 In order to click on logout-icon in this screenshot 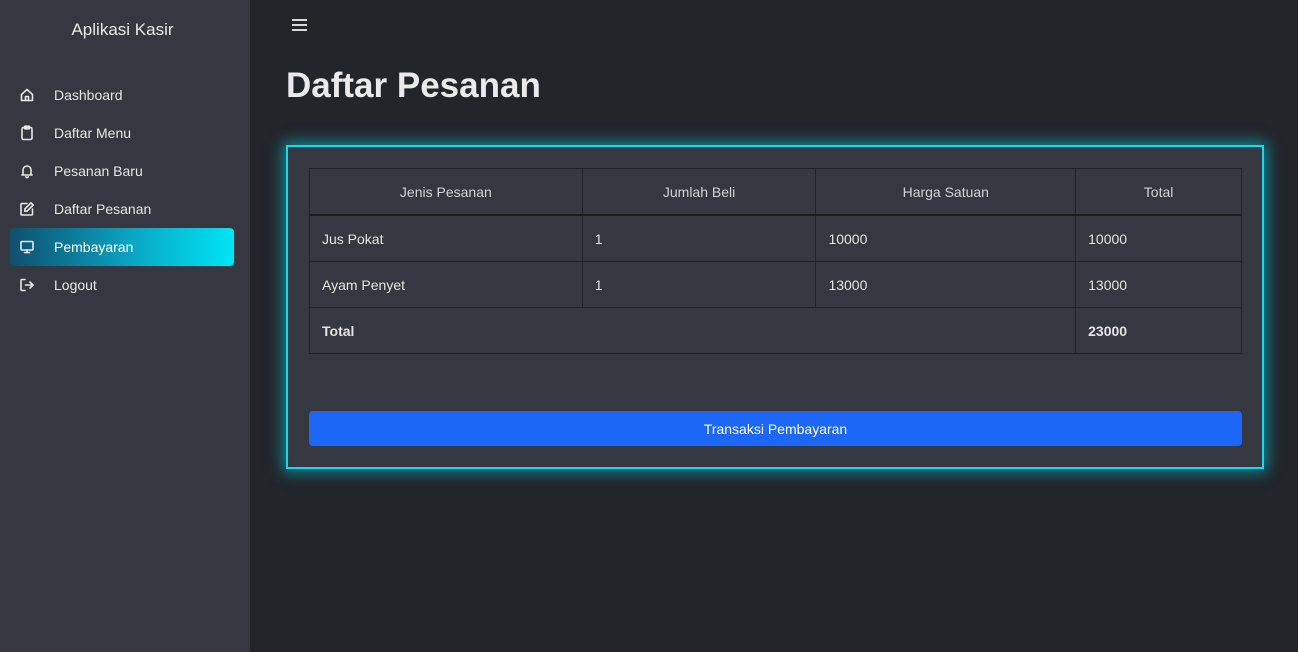, I will do `click(27, 285)`.